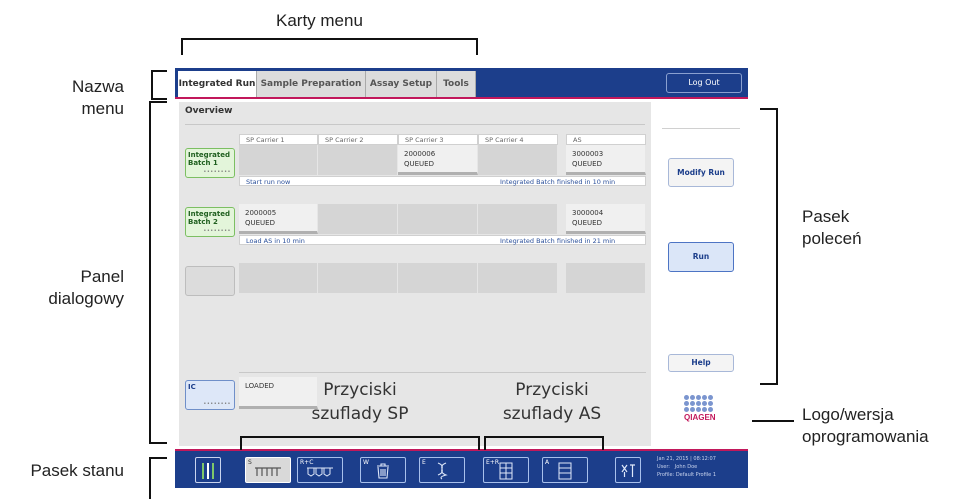 The image size is (962, 499). What do you see at coordinates (210, 281) in the screenshot?
I see `batch-3-empty-button` at bounding box center [210, 281].